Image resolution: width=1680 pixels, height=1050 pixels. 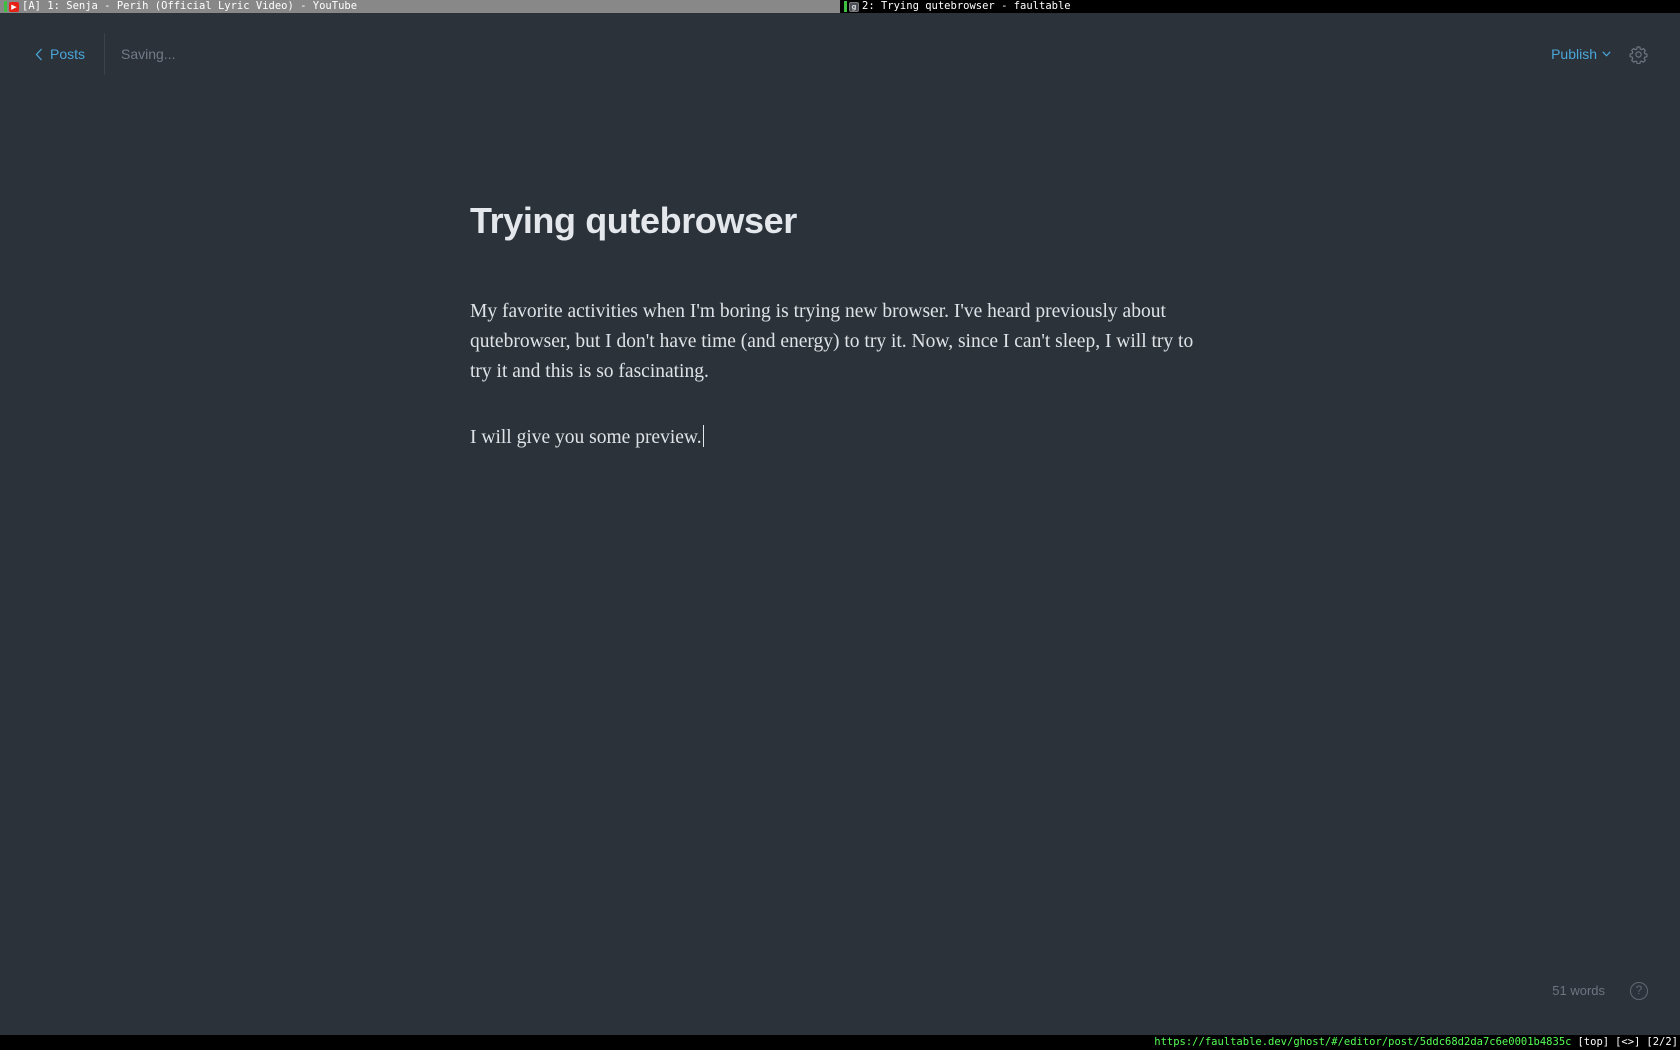 What do you see at coordinates (1593, 1042) in the screenshot?
I see `status-scroll: [top]` at bounding box center [1593, 1042].